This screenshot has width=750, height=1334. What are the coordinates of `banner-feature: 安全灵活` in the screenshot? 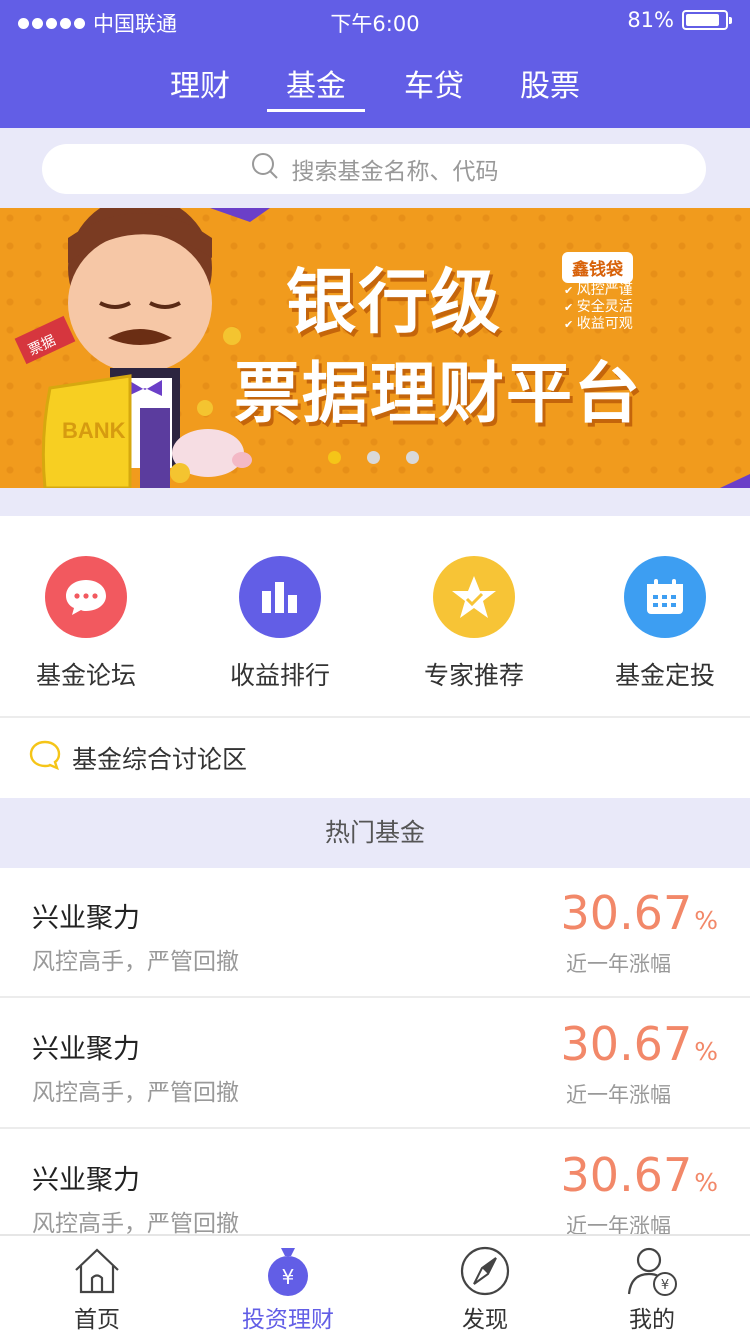 It's located at (598, 307).